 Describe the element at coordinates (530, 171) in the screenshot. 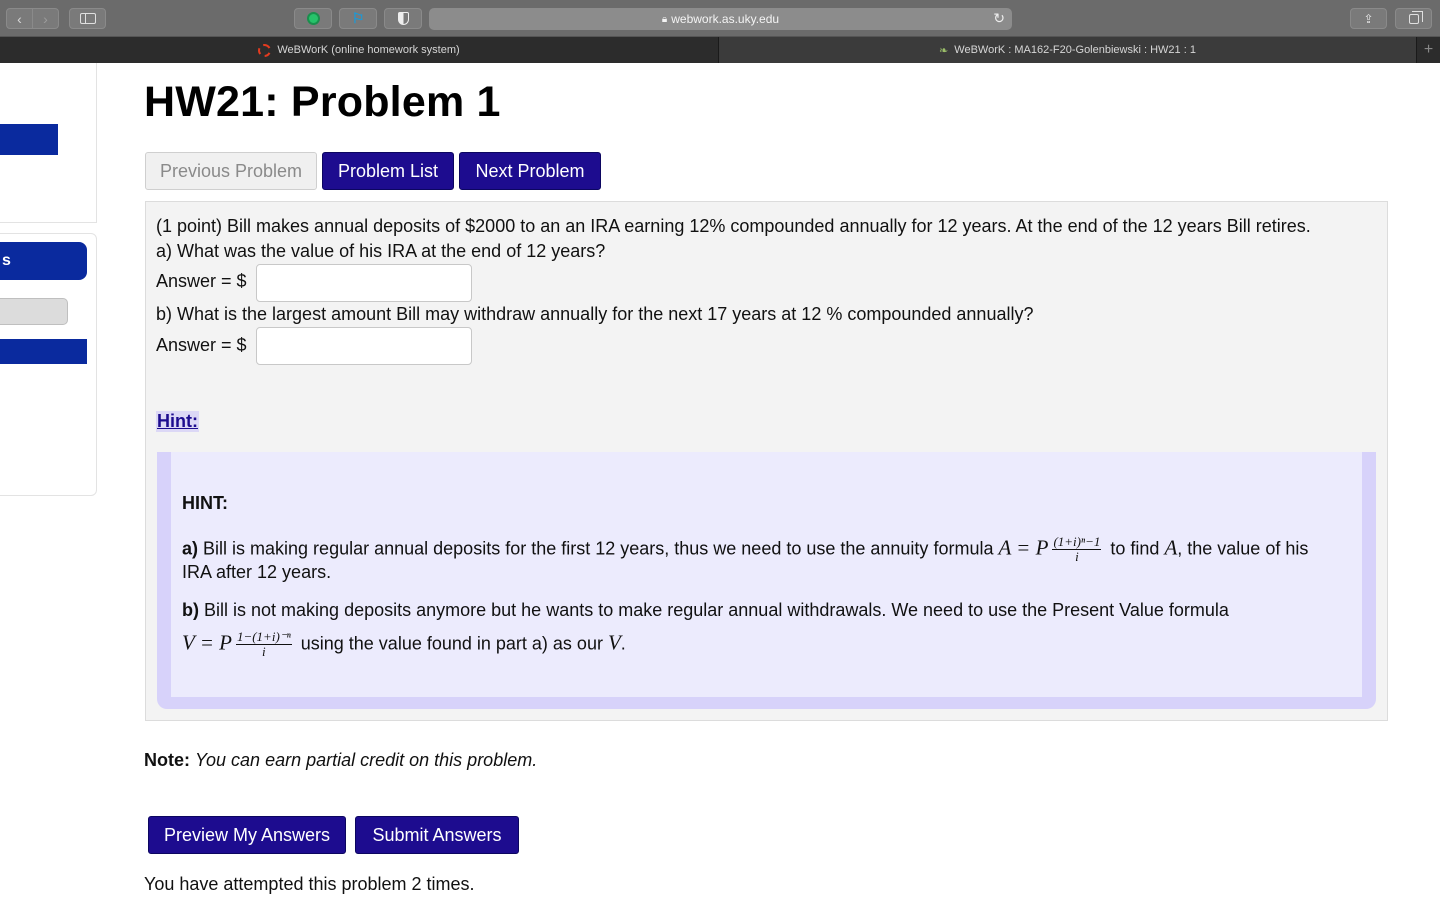

I see `next-problem-button: Next Problem` at that location.